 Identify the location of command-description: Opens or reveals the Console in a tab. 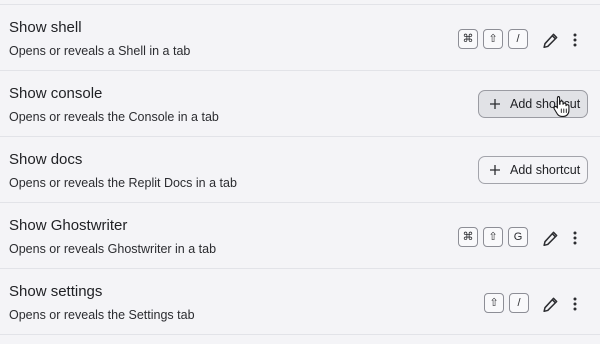
(114, 117).